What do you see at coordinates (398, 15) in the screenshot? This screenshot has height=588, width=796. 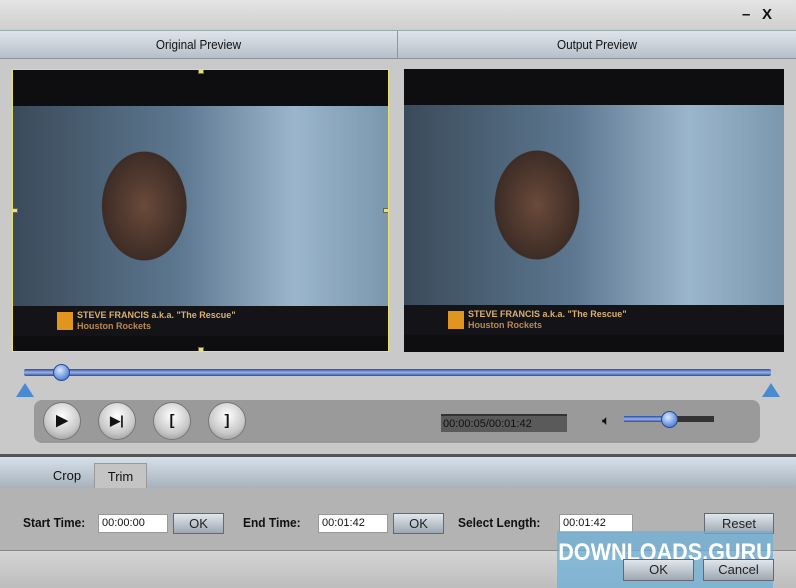 I see `title-bar: – X` at bounding box center [398, 15].